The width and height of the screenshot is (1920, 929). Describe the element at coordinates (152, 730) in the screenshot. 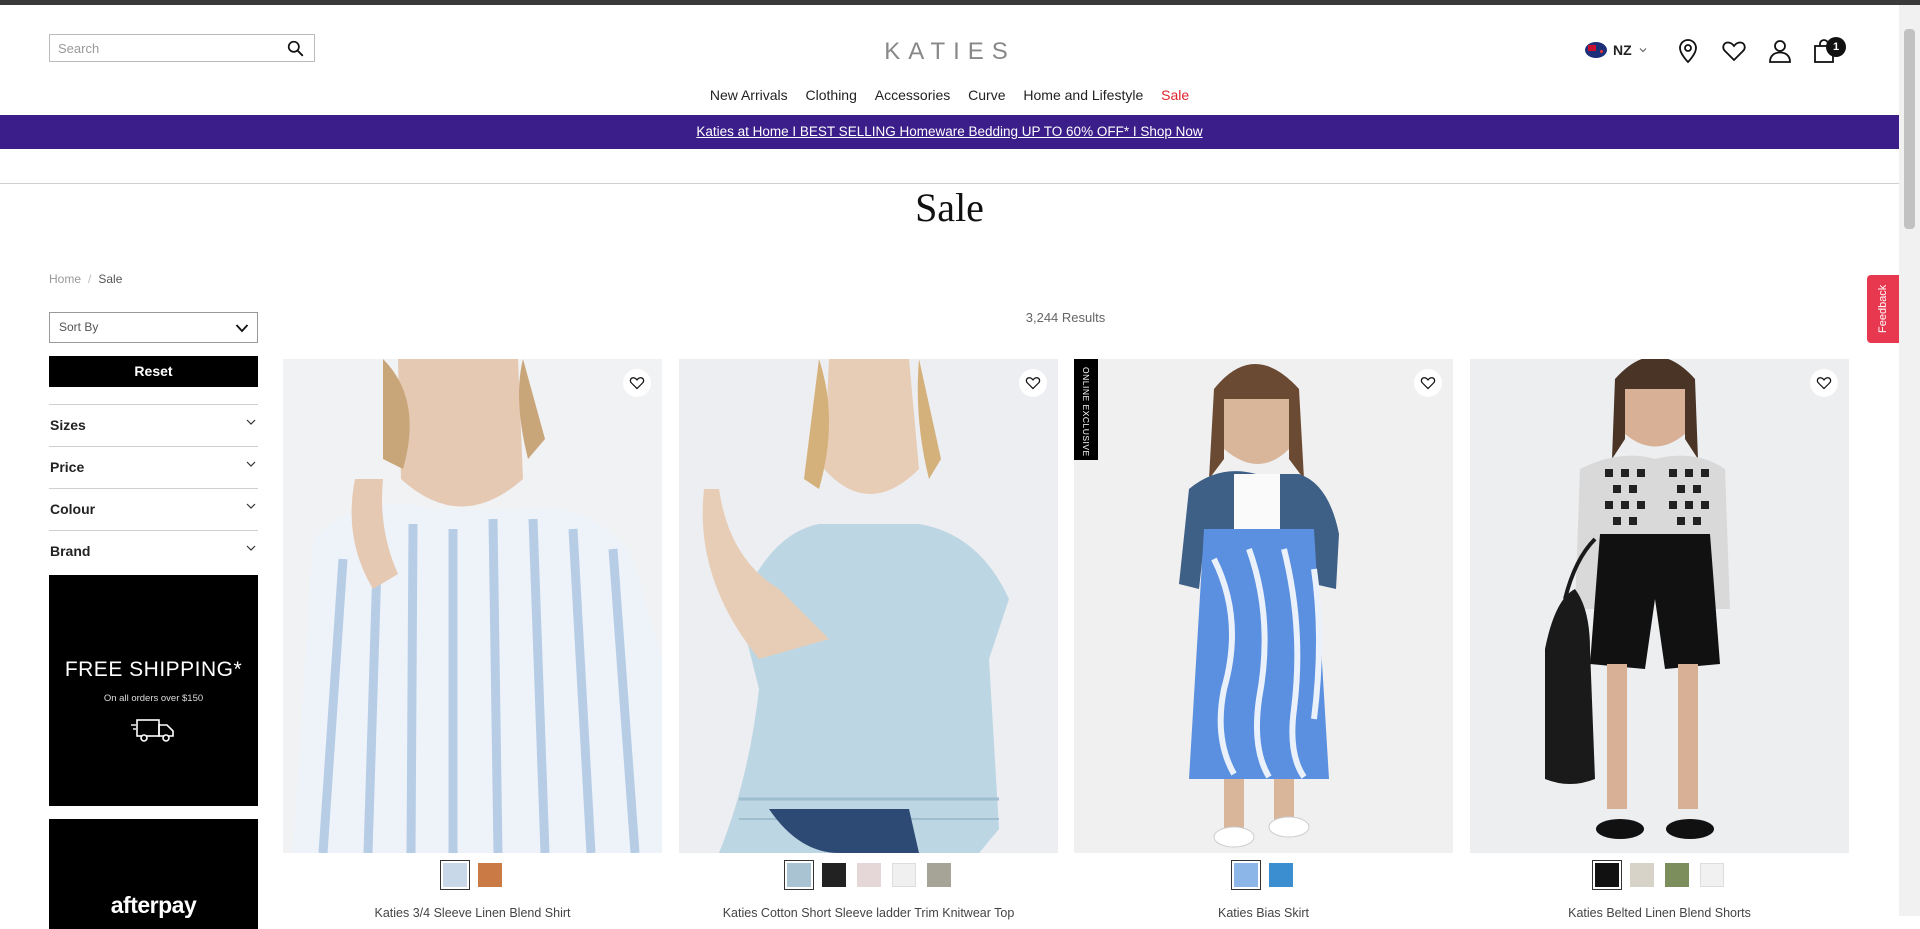

I see `delivery-truck-icon` at that location.